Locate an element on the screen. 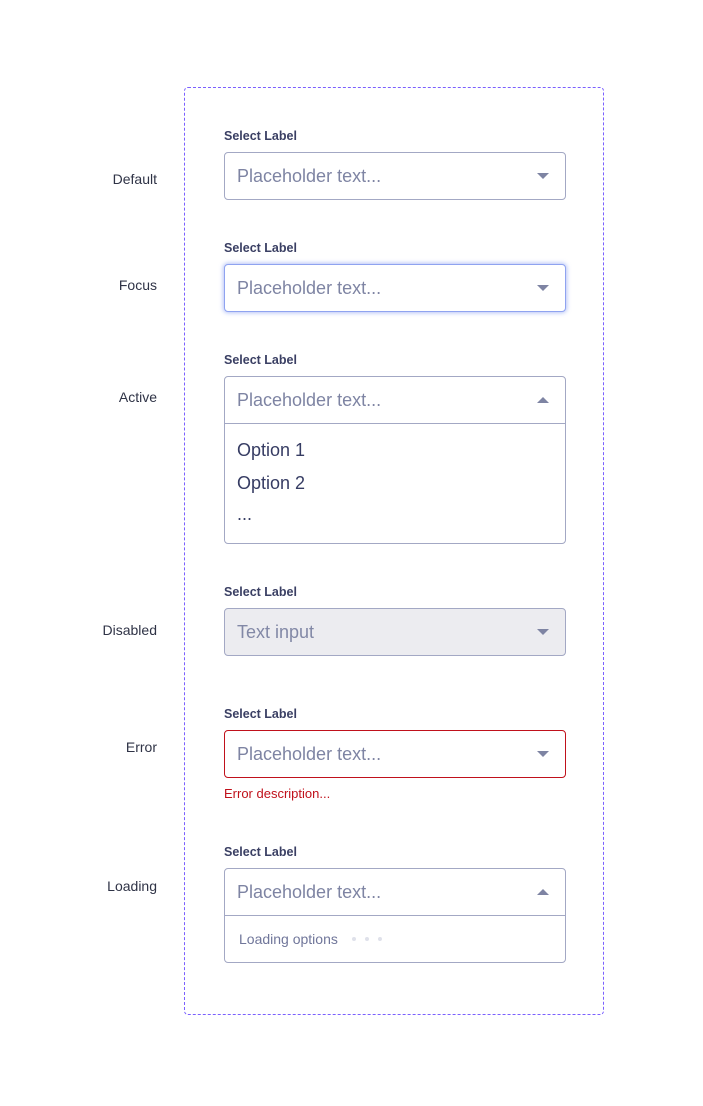 This screenshot has height=1106, width=703. state-label-active: Active is located at coordinates (137, 397).